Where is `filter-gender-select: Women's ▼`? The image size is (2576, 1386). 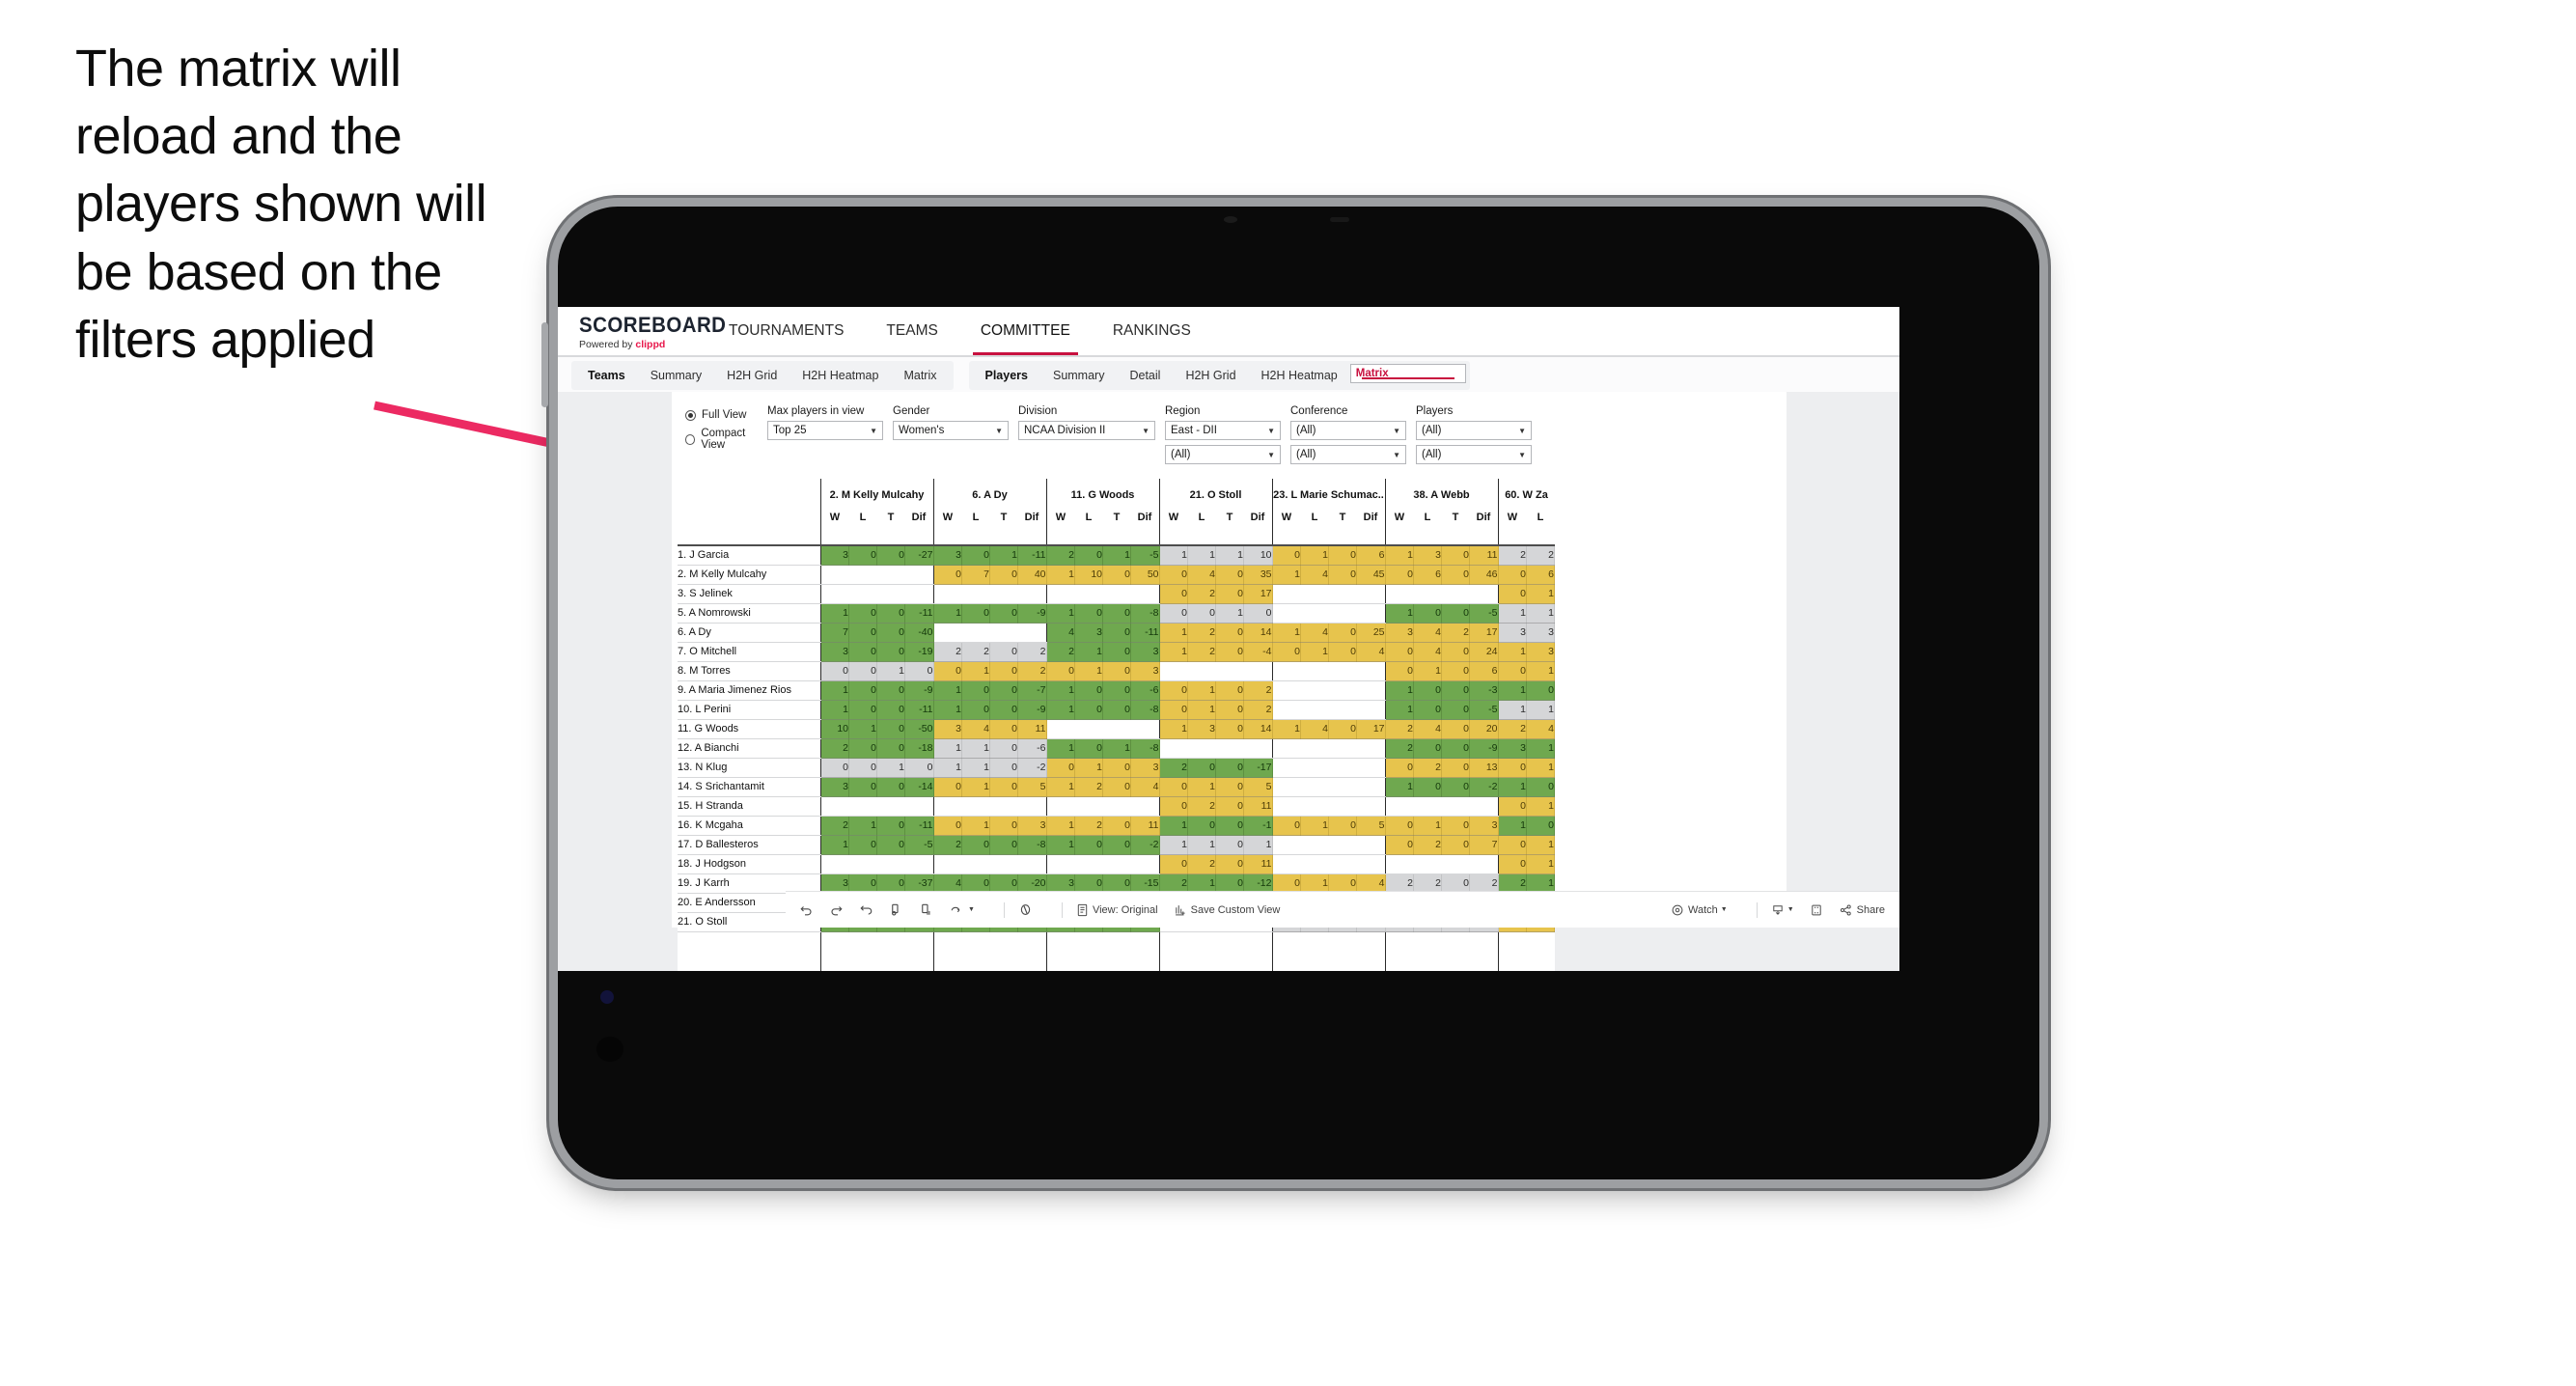
filter-gender-select: Women's ▼ is located at coordinates (951, 430).